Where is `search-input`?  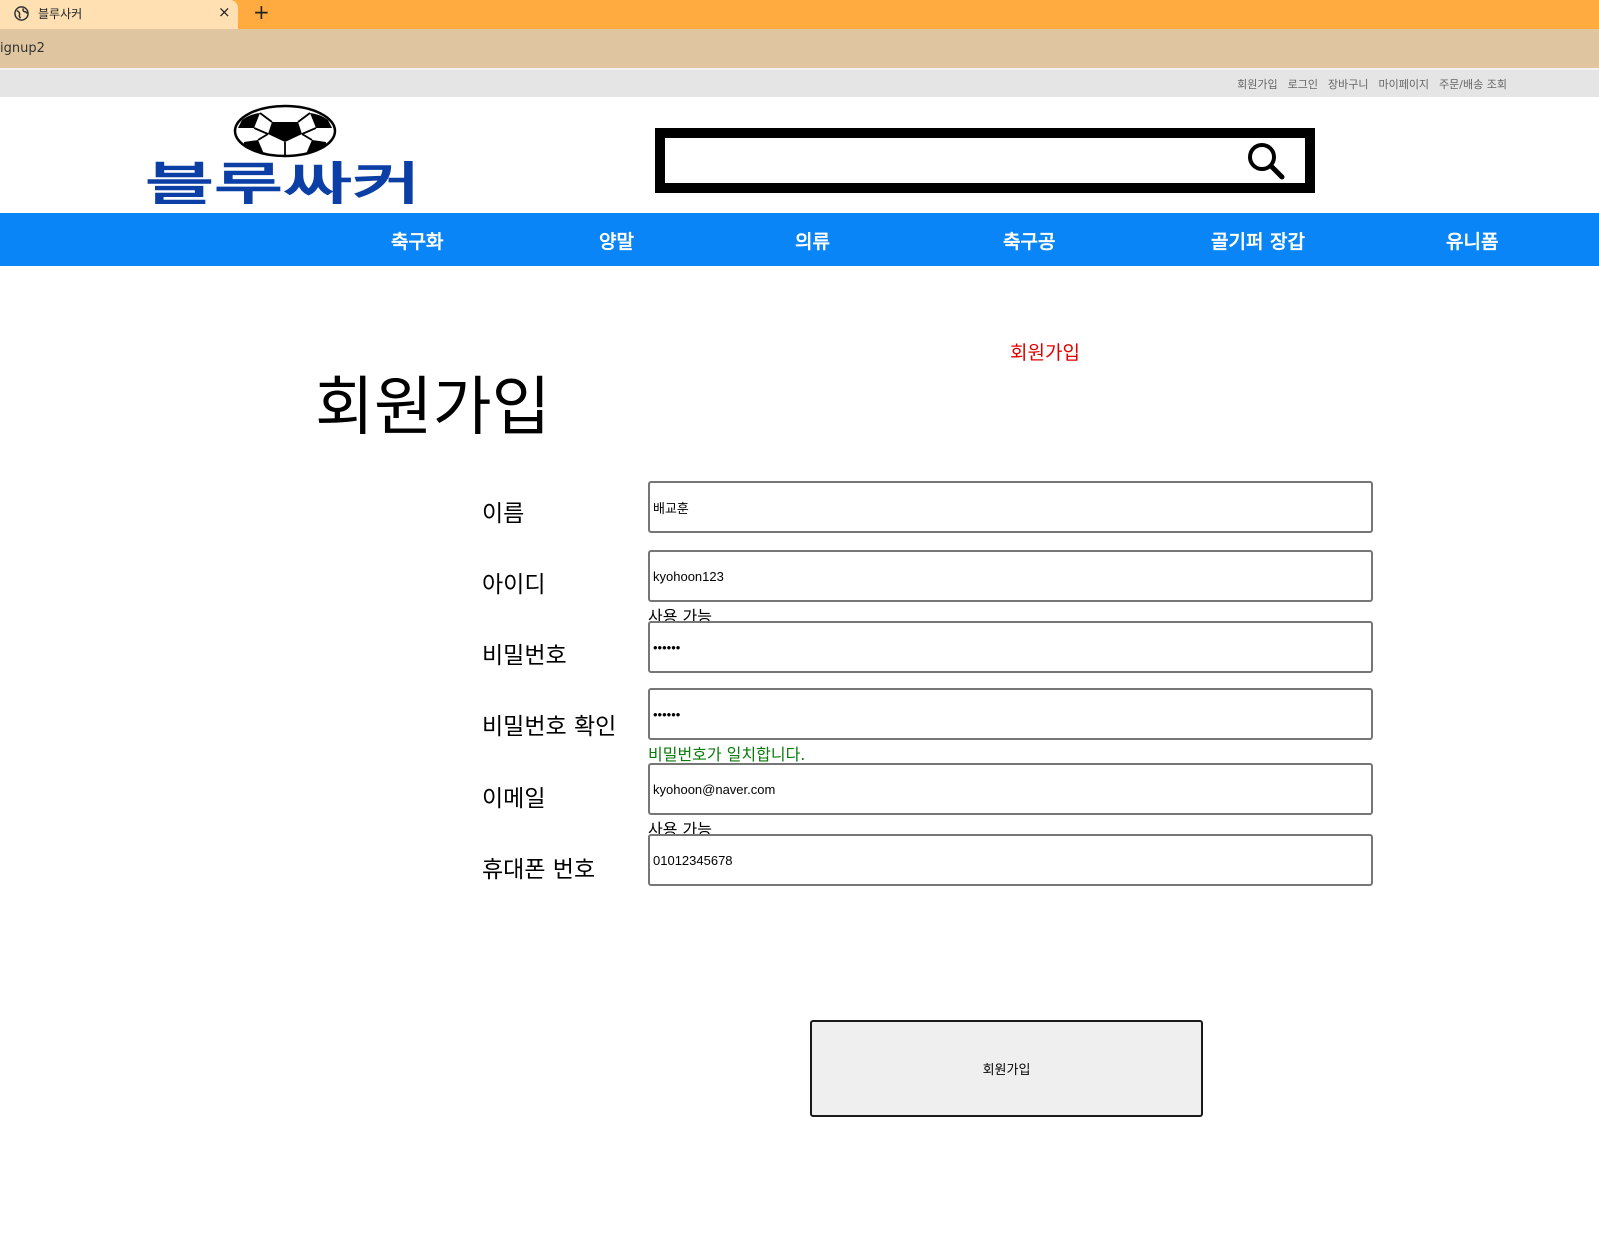 search-input is located at coordinates (945, 160).